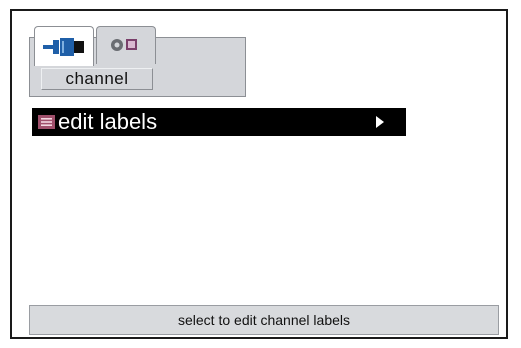  What do you see at coordinates (380, 122) in the screenshot?
I see `submenu-arrow-icon` at bounding box center [380, 122].